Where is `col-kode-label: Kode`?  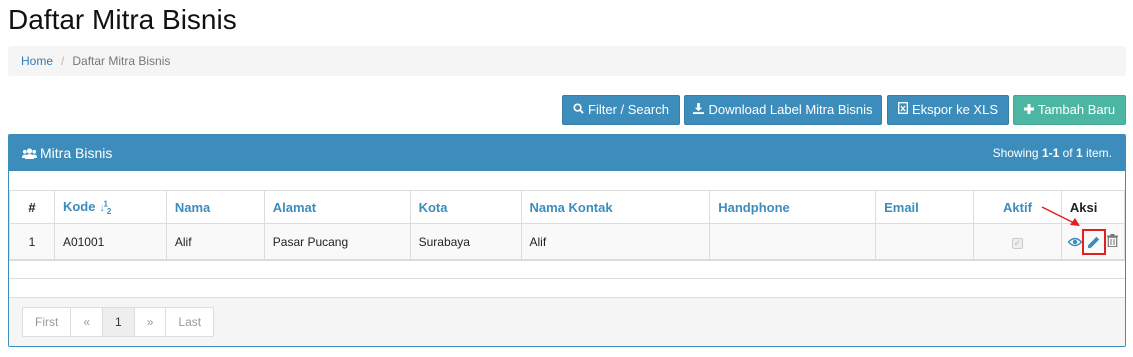
col-kode-label: Kode is located at coordinates (79, 206).